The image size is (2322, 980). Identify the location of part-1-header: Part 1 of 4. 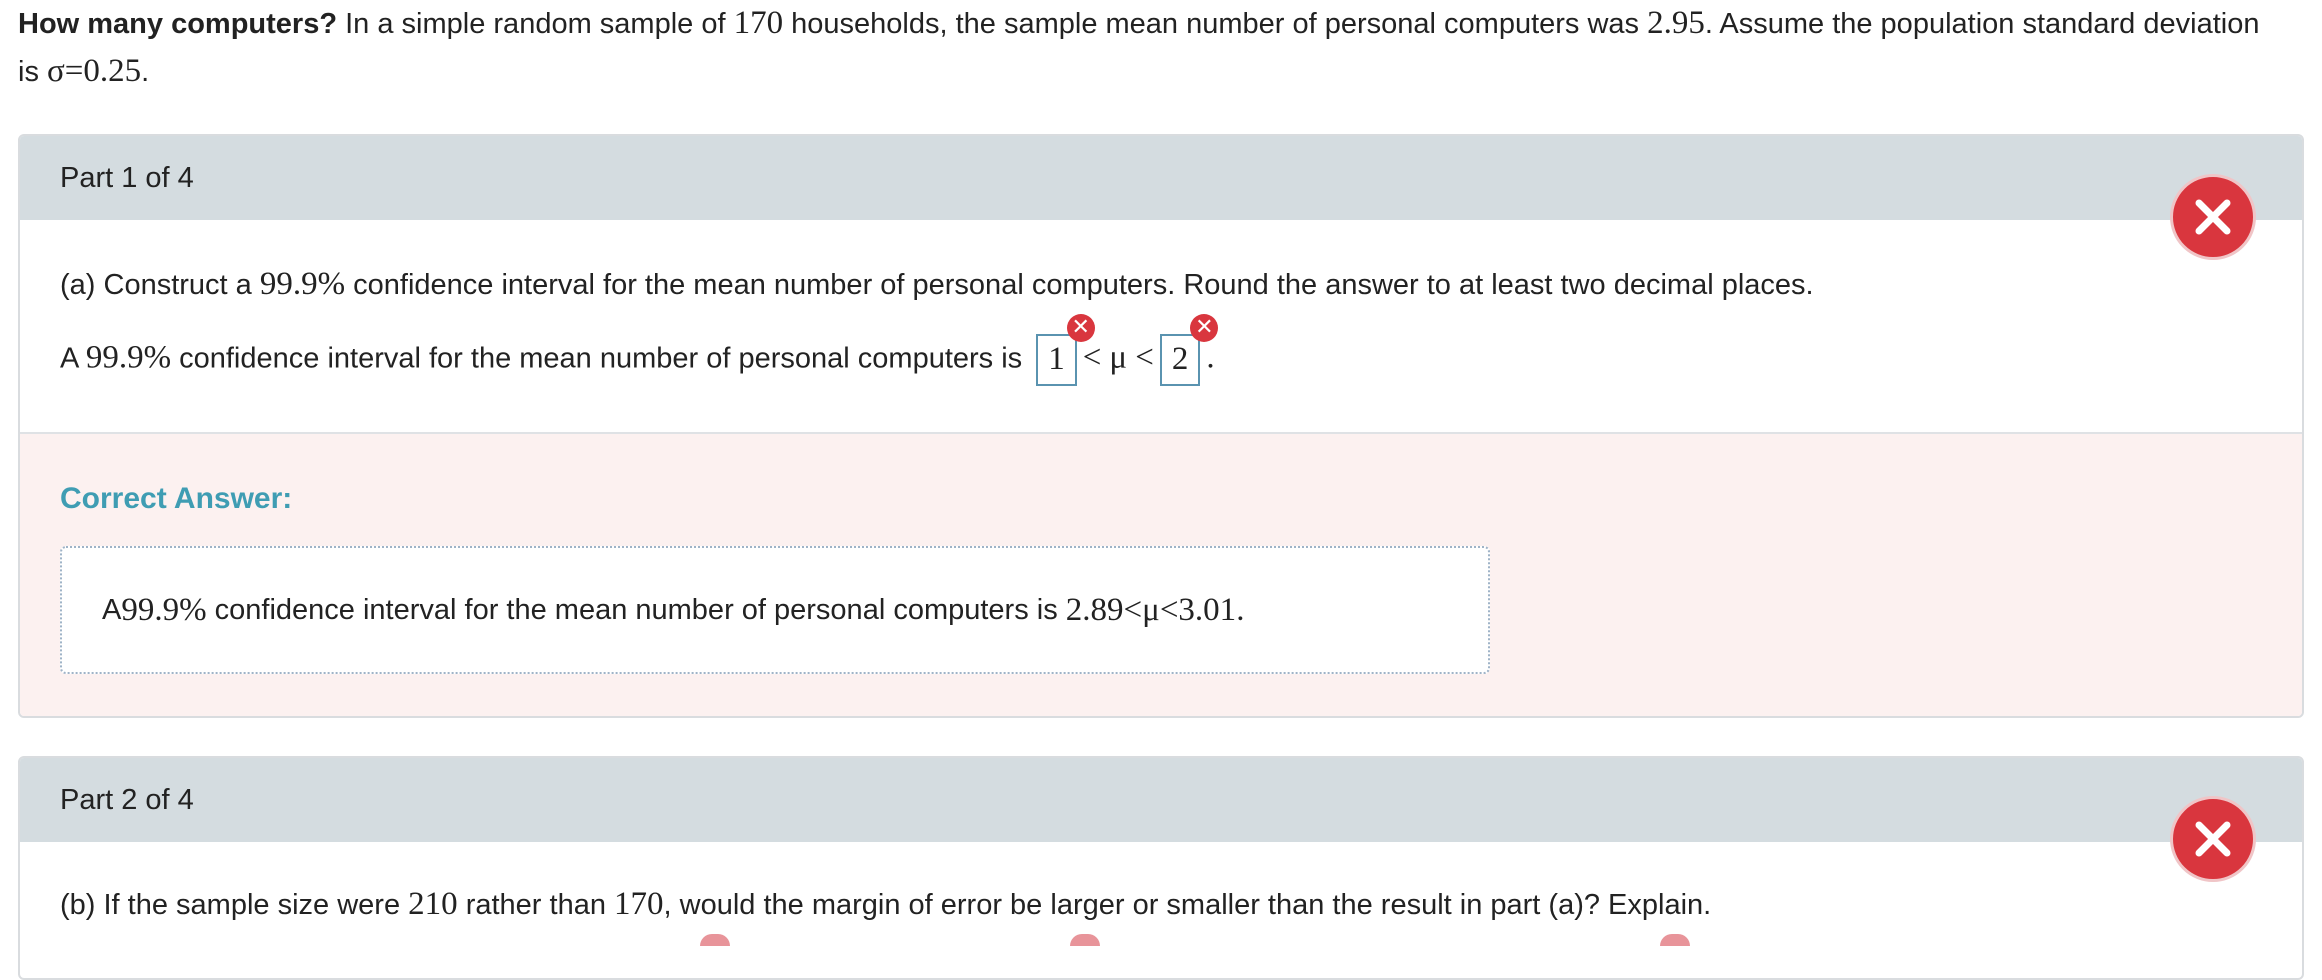
(1161, 178).